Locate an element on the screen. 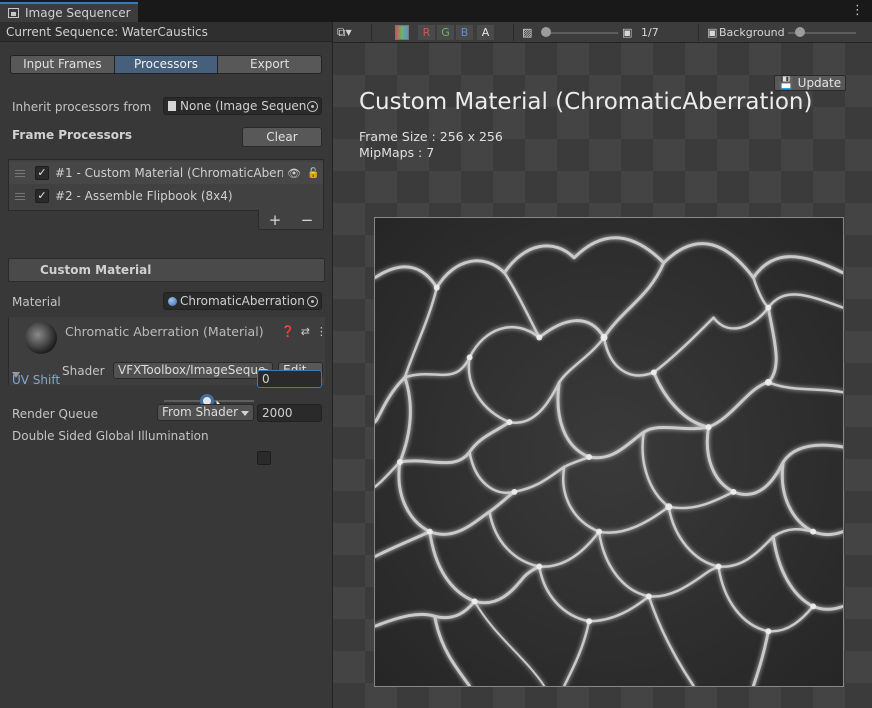 This screenshot has width=872, height=708. shader-value: VFXToolbox/ImageSeque is located at coordinates (192, 370).